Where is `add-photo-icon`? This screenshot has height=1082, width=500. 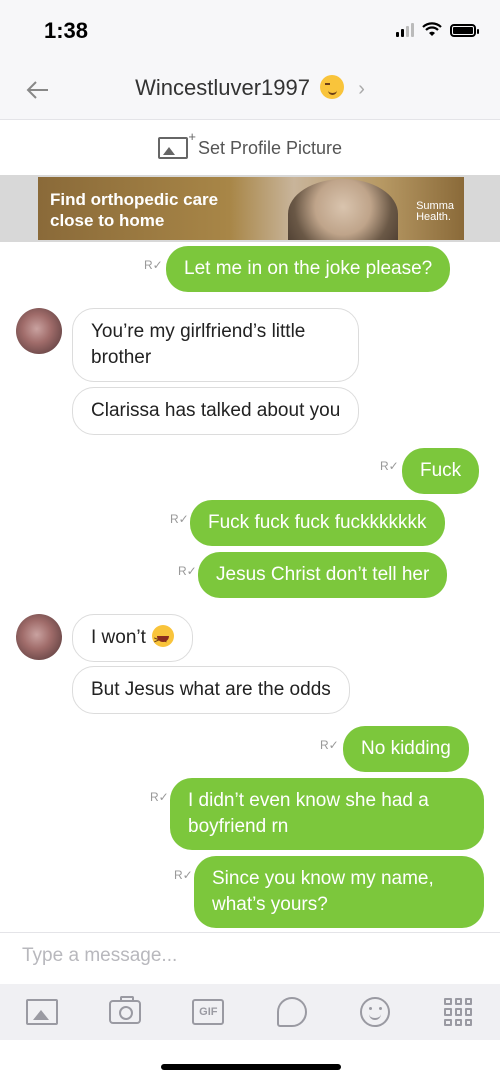 add-photo-icon is located at coordinates (176, 144).